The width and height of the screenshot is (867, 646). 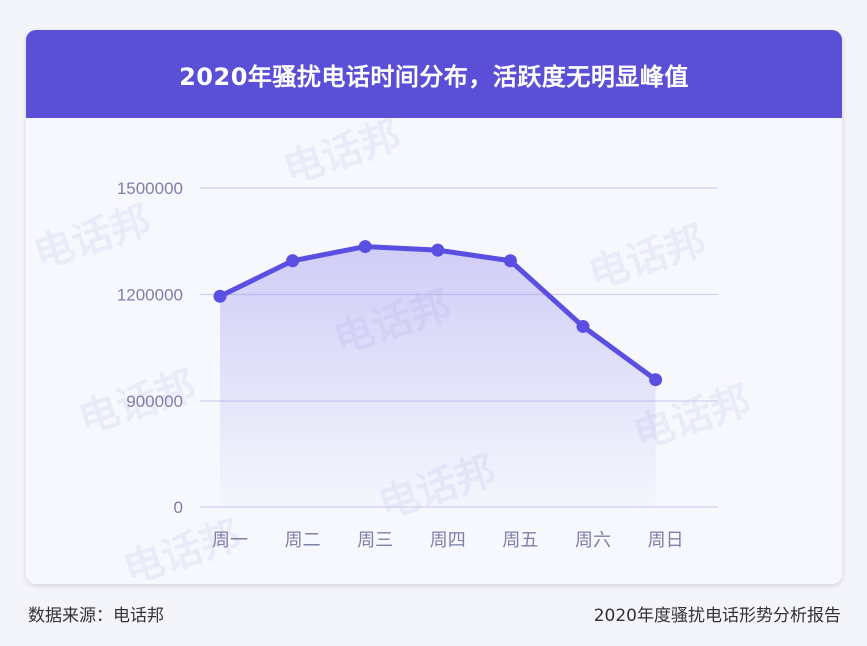 What do you see at coordinates (154, 401) in the screenshot?
I see `y-tick-label: 900000` at bounding box center [154, 401].